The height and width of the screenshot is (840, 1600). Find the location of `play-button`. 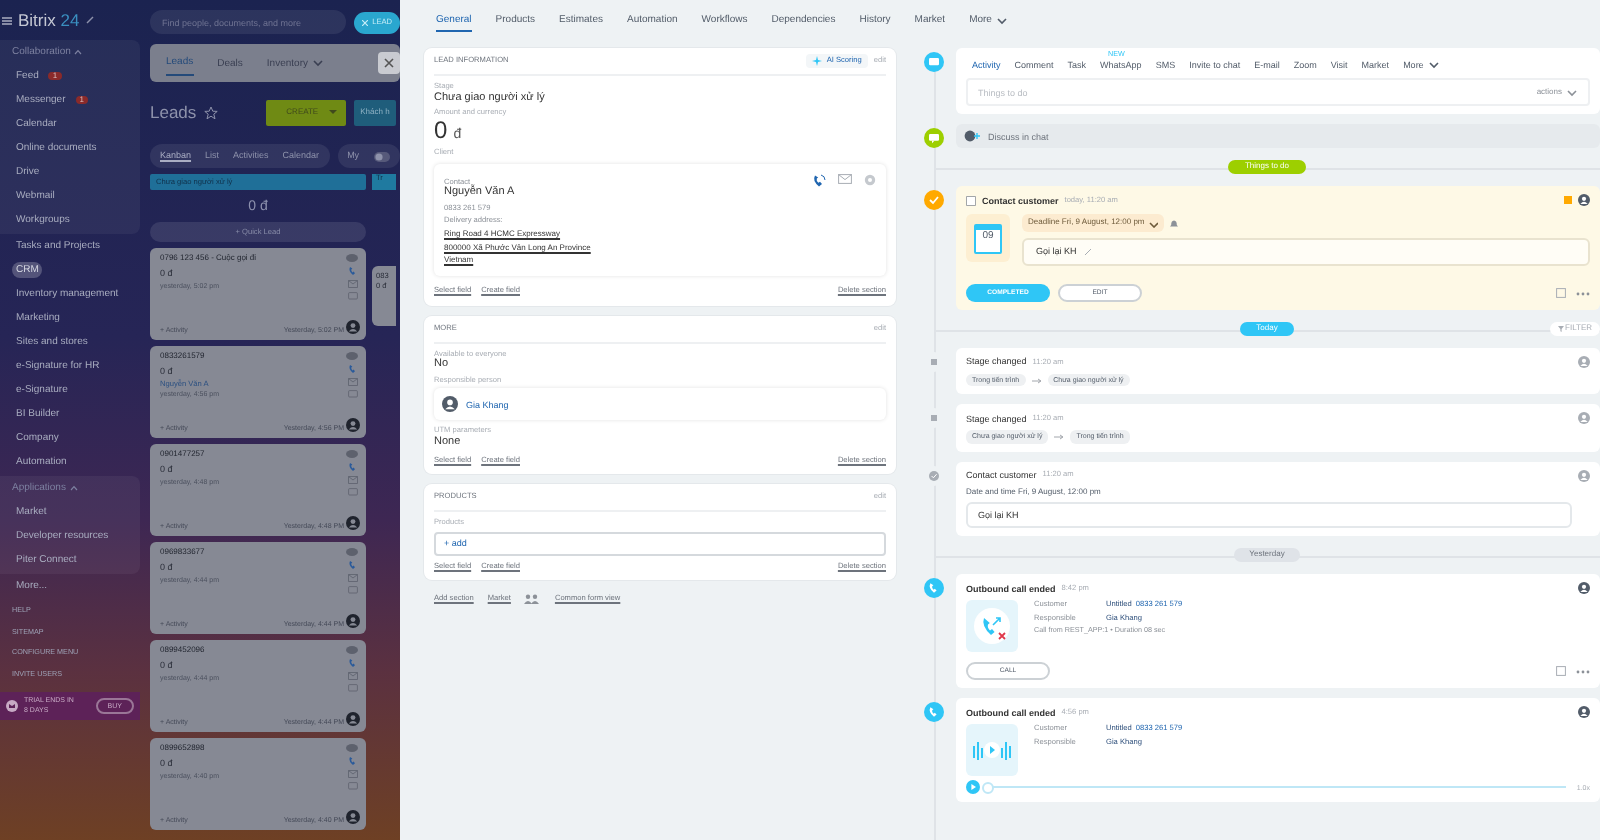

play-button is located at coordinates (973, 787).